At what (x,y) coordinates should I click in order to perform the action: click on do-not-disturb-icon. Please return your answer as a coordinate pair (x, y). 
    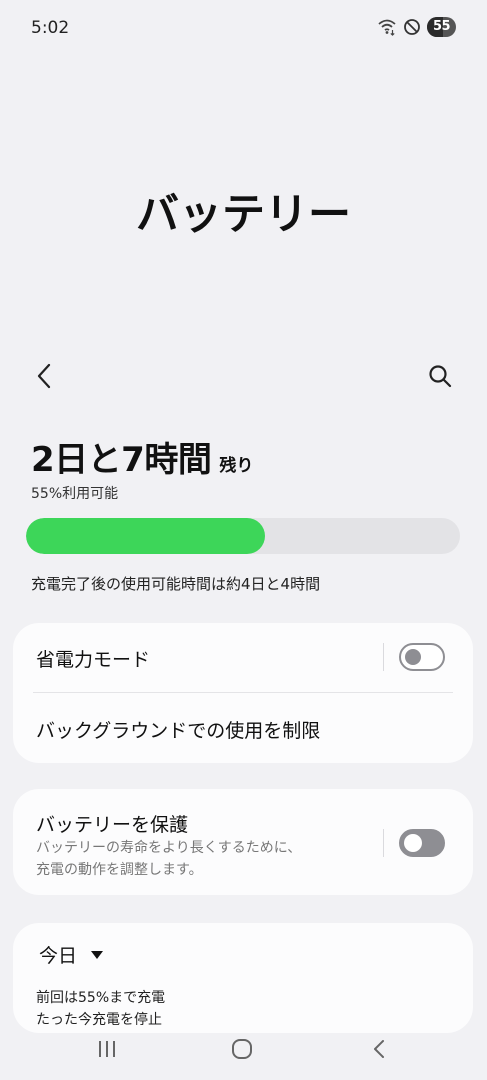
    Looking at the image, I should click on (412, 27).